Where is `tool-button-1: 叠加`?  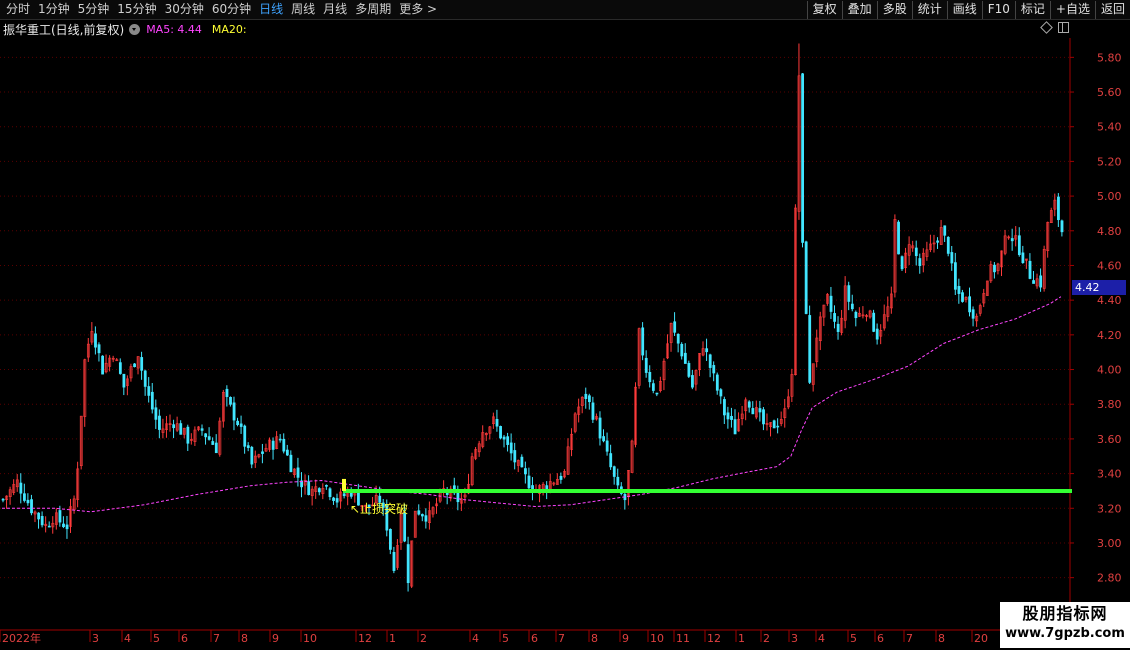 tool-button-1: 叠加 is located at coordinates (859, 10).